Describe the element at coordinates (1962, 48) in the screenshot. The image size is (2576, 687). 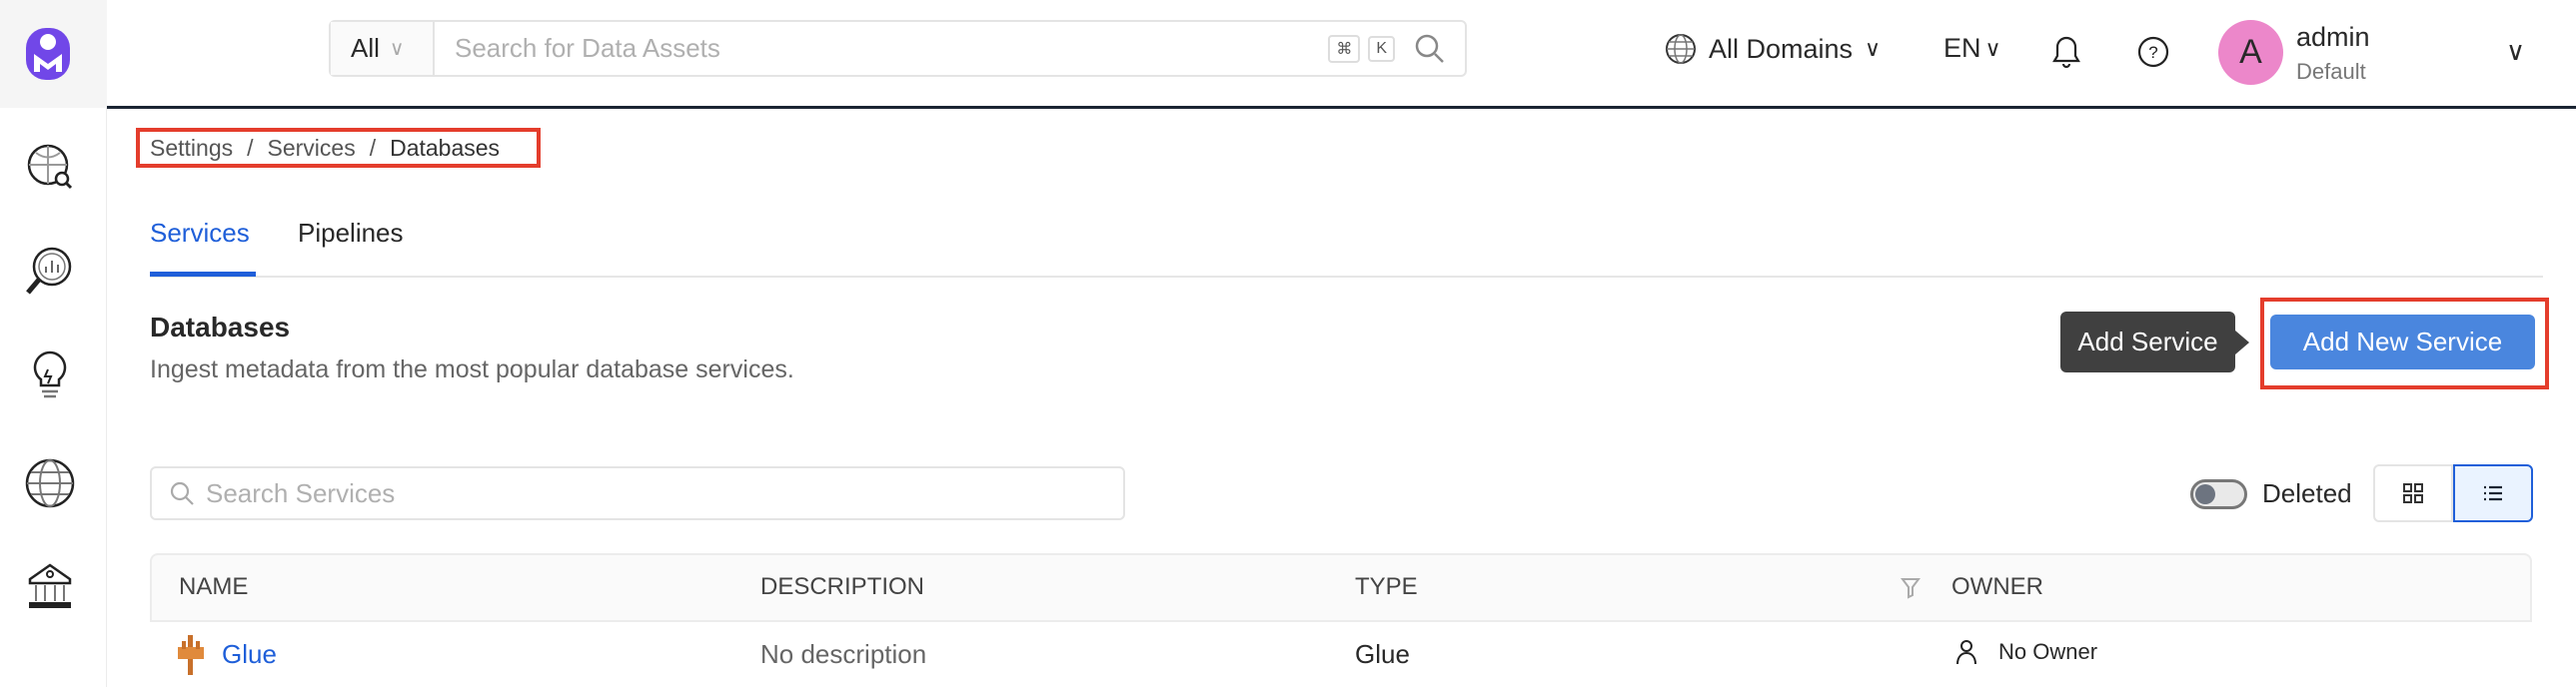
I see `language-label: EN` at that location.